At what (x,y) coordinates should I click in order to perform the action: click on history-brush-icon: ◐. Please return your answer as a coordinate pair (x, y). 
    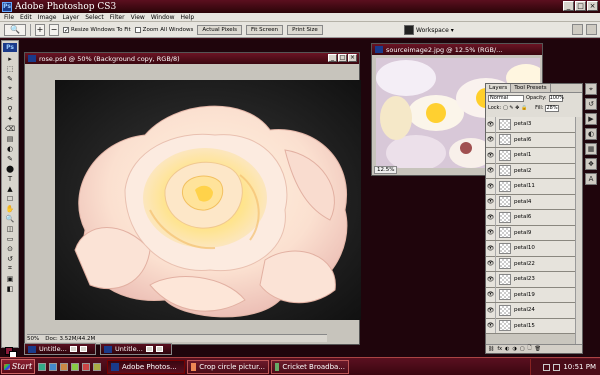
    Looking at the image, I should click on (10, 148).